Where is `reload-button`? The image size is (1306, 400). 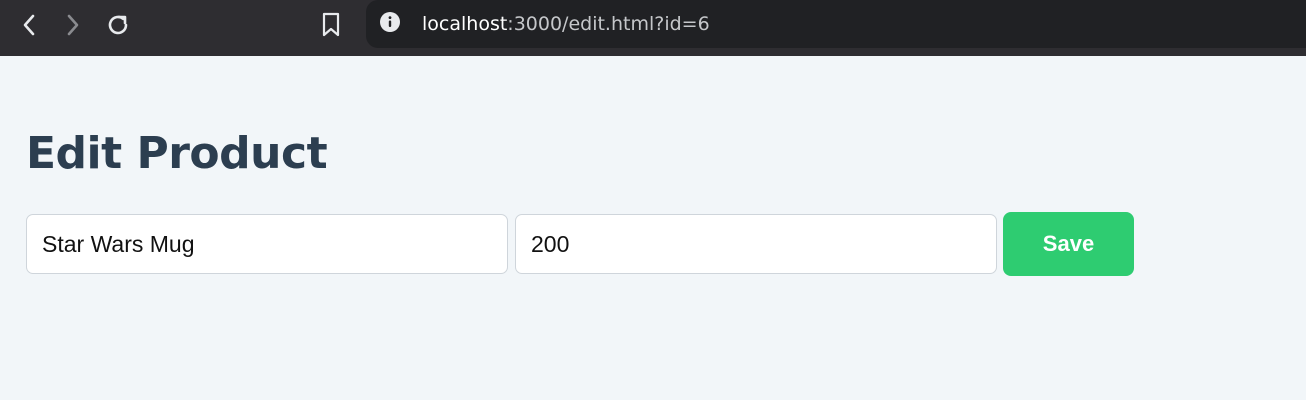
reload-button is located at coordinates (118, 25).